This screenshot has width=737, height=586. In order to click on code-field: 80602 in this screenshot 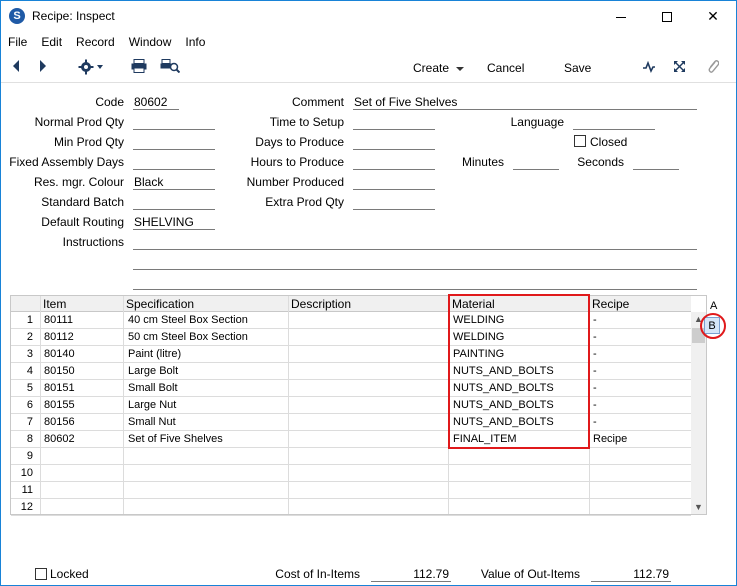, I will do `click(156, 102)`.